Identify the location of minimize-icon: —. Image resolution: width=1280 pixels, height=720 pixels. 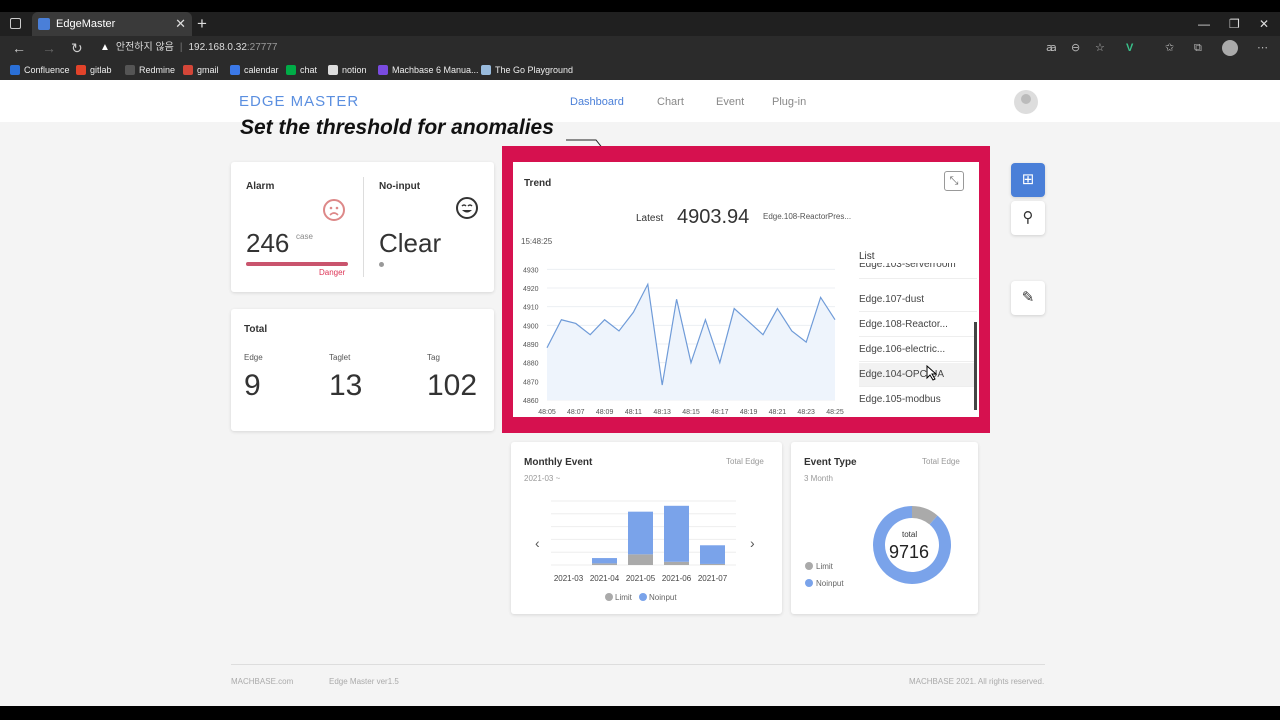
(1204, 24).